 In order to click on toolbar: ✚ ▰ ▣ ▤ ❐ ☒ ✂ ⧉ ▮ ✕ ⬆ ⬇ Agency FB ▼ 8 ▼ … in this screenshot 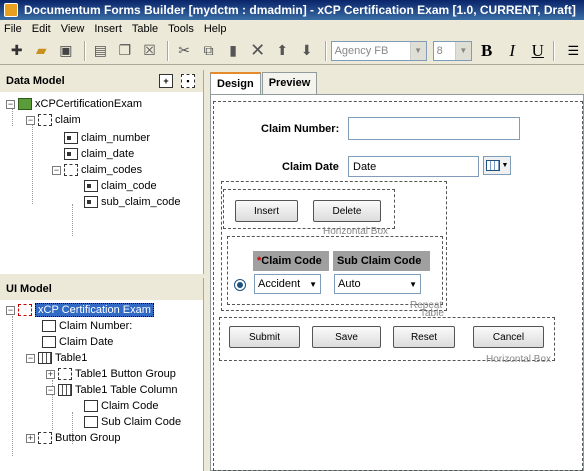, I will do `click(292, 51)`.